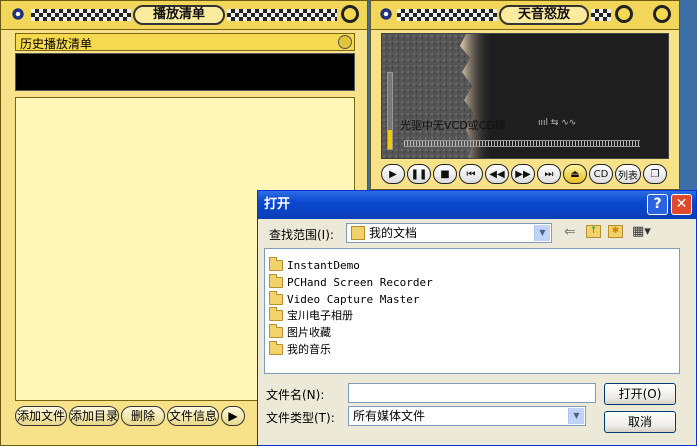  What do you see at coordinates (657, 204) in the screenshot?
I see `help-icon: ?` at bounding box center [657, 204].